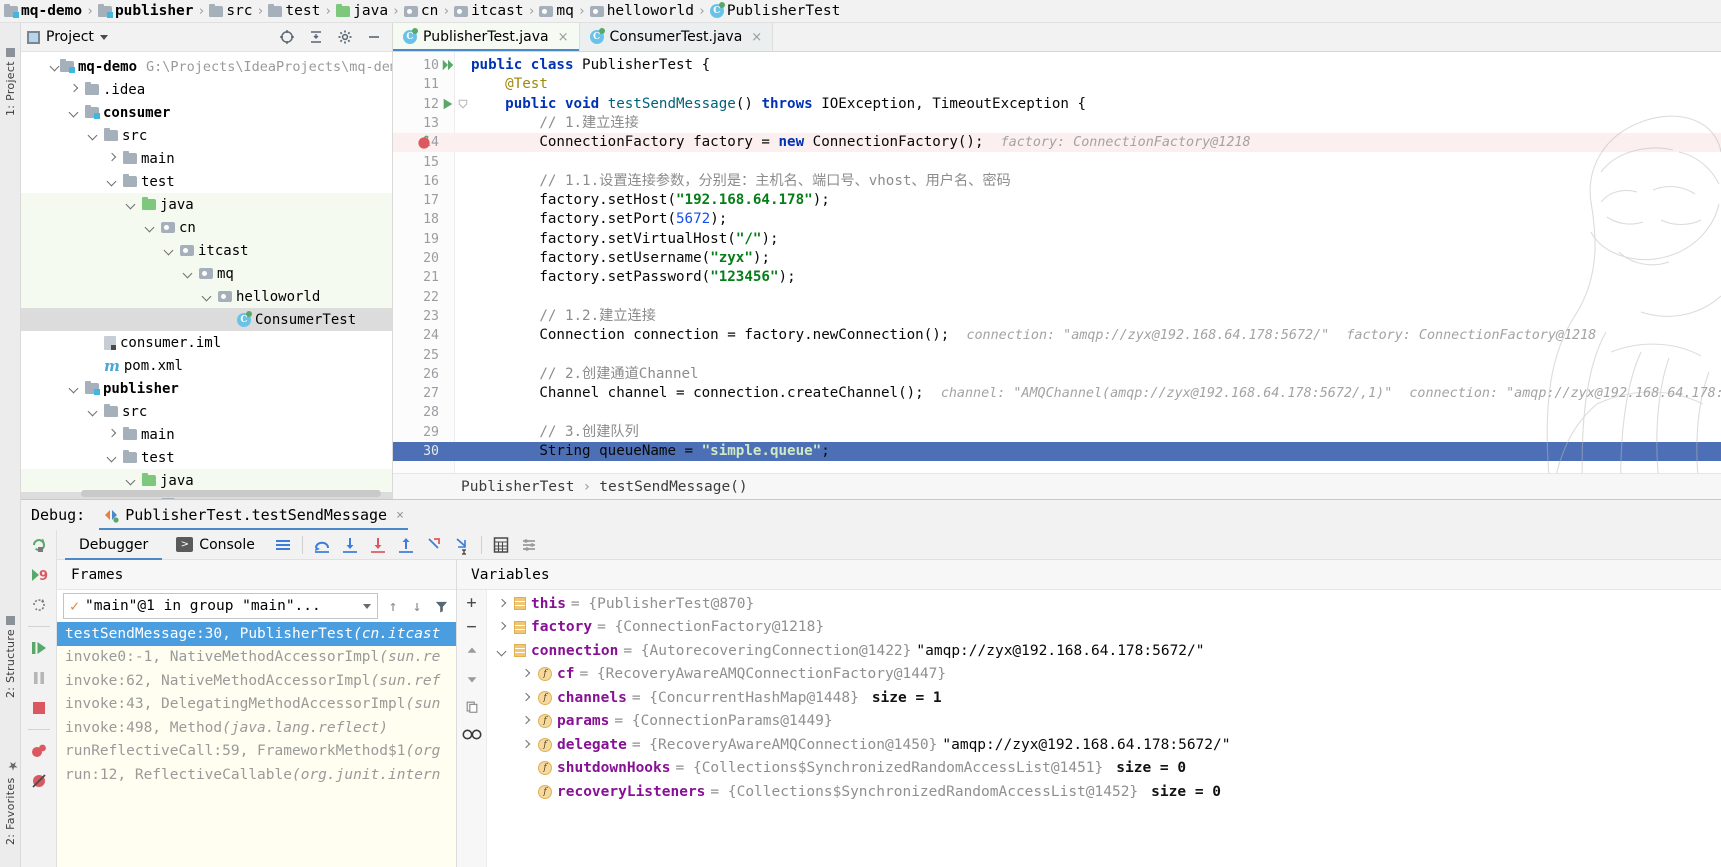 Image resolution: width=1721 pixels, height=867 pixels. I want to click on code-line-20: 20 factory.setUsername("zyx");, so click(1057, 258).